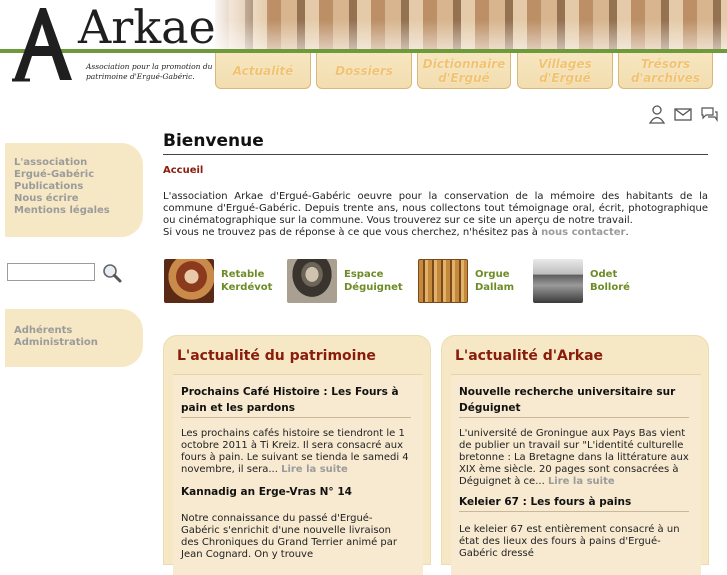 This screenshot has width=727, height=575. Describe the element at coordinates (183, 170) in the screenshot. I see `breadcrumb: Accueil` at that location.